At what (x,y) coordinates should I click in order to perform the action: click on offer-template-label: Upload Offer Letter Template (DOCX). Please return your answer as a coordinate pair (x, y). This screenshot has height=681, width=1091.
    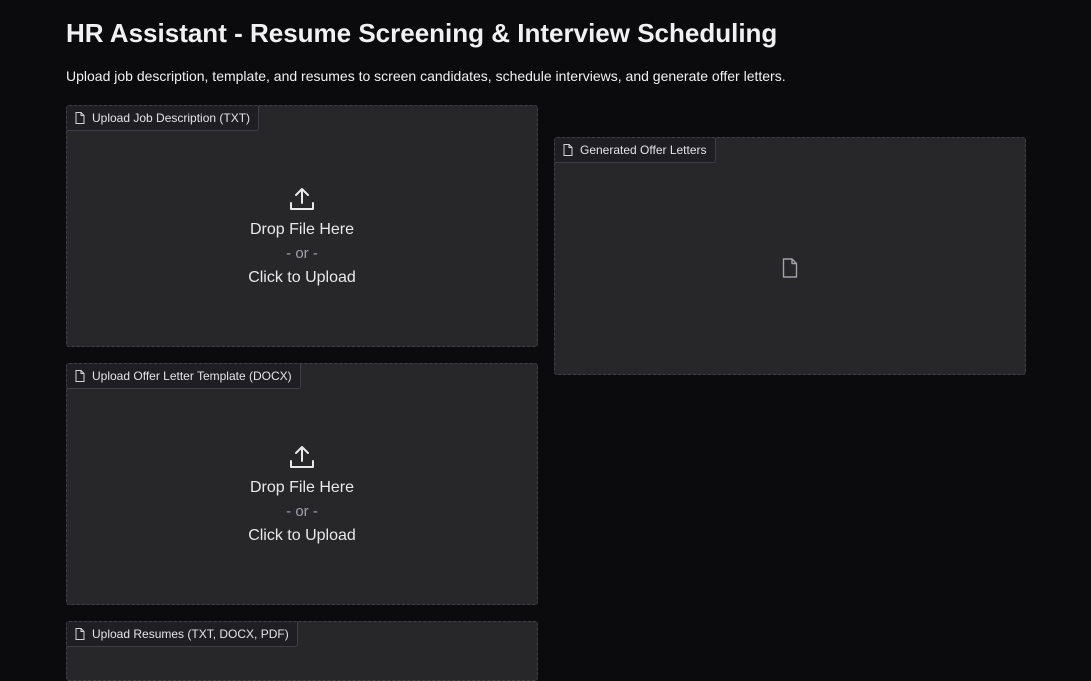
    Looking at the image, I should click on (192, 376).